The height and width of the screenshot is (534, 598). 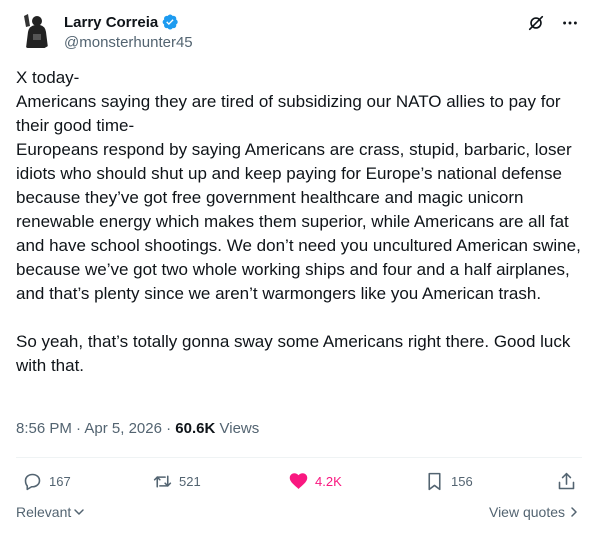 What do you see at coordinates (195, 428) in the screenshot?
I see `views-count: 60.6K` at bounding box center [195, 428].